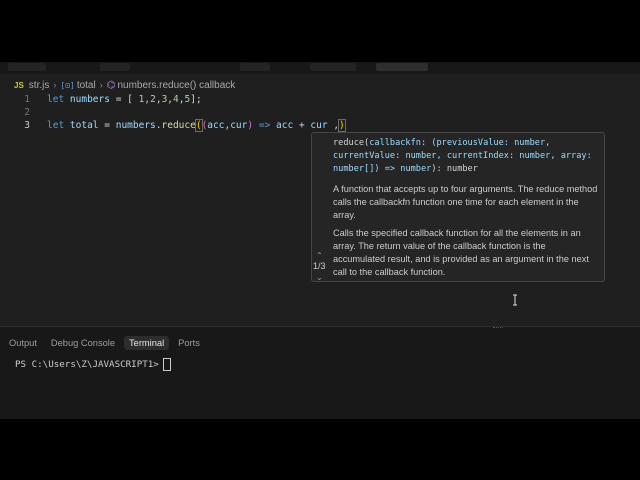 This screenshot has width=640, height=480. Describe the element at coordinates (23, 343) in the screenshot. I see `tab-output: Output` at that location.